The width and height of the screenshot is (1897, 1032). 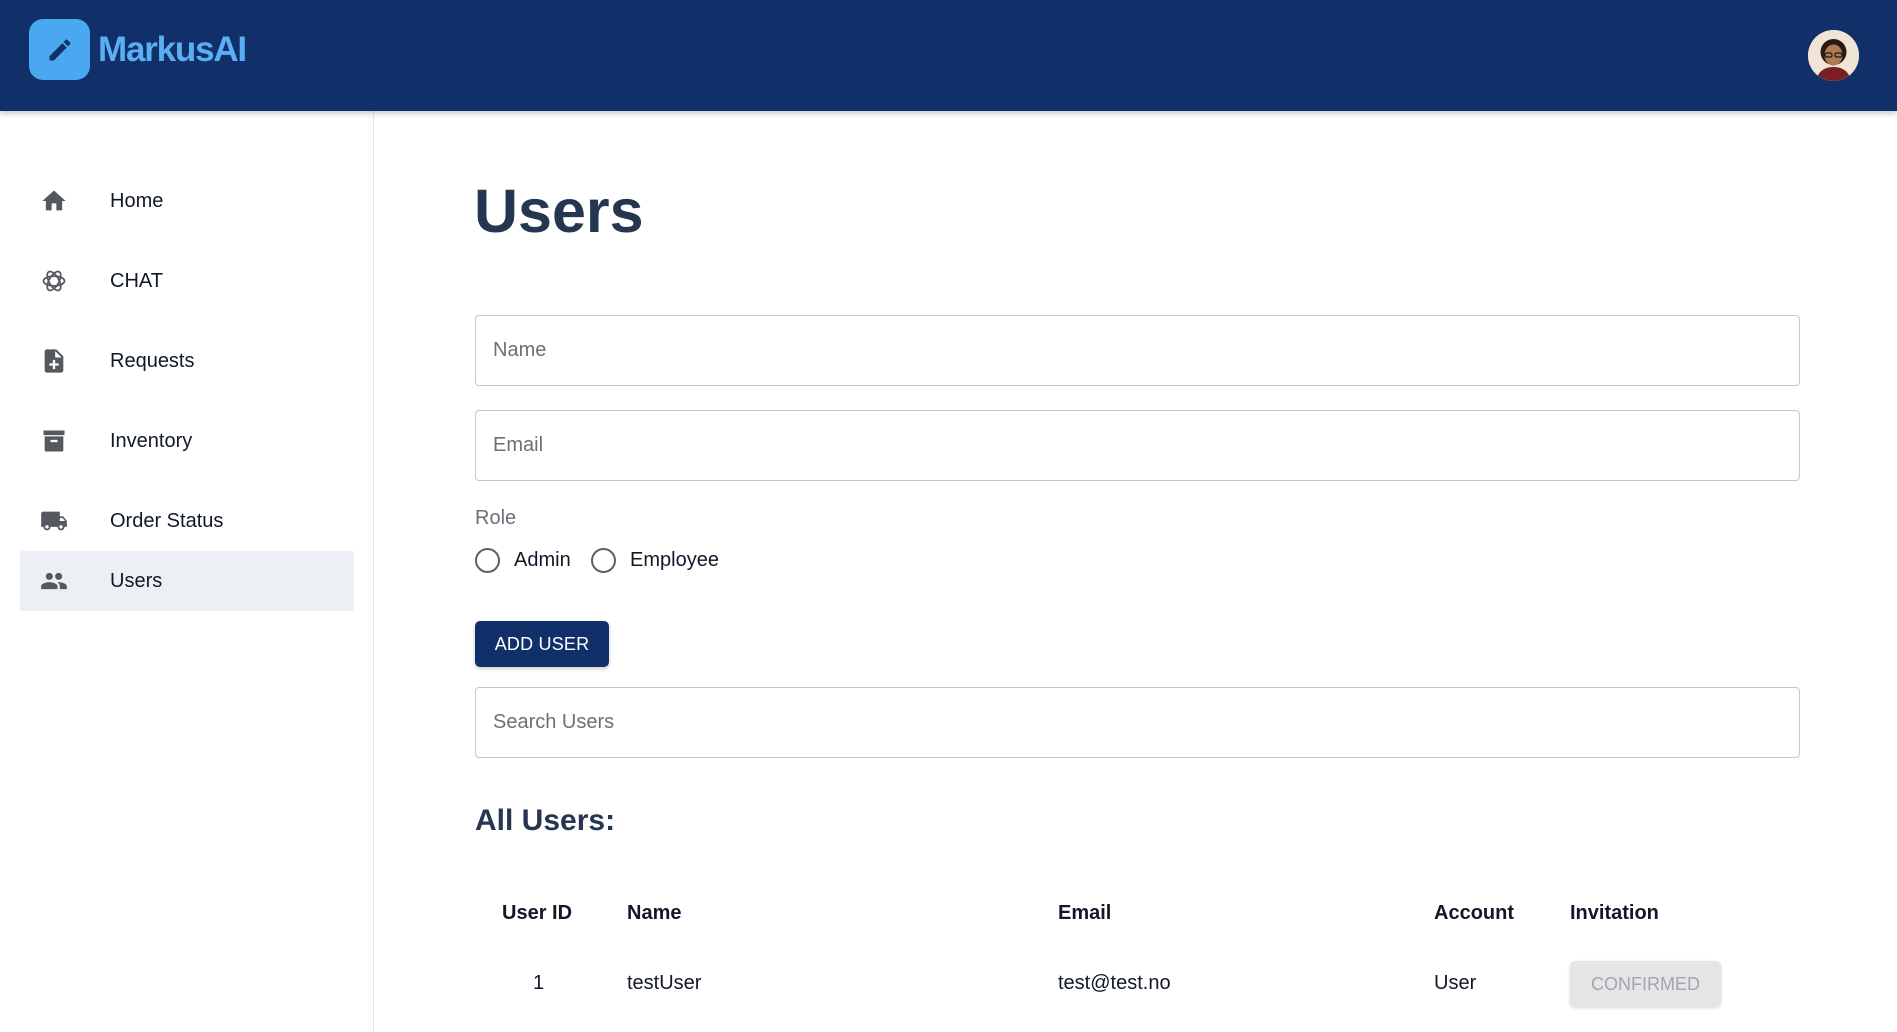 What do you see at coordinates (1614, 913) in the screenshot?
I see `column-header-invitation: Invitation` at bounding box center [1614, 913].